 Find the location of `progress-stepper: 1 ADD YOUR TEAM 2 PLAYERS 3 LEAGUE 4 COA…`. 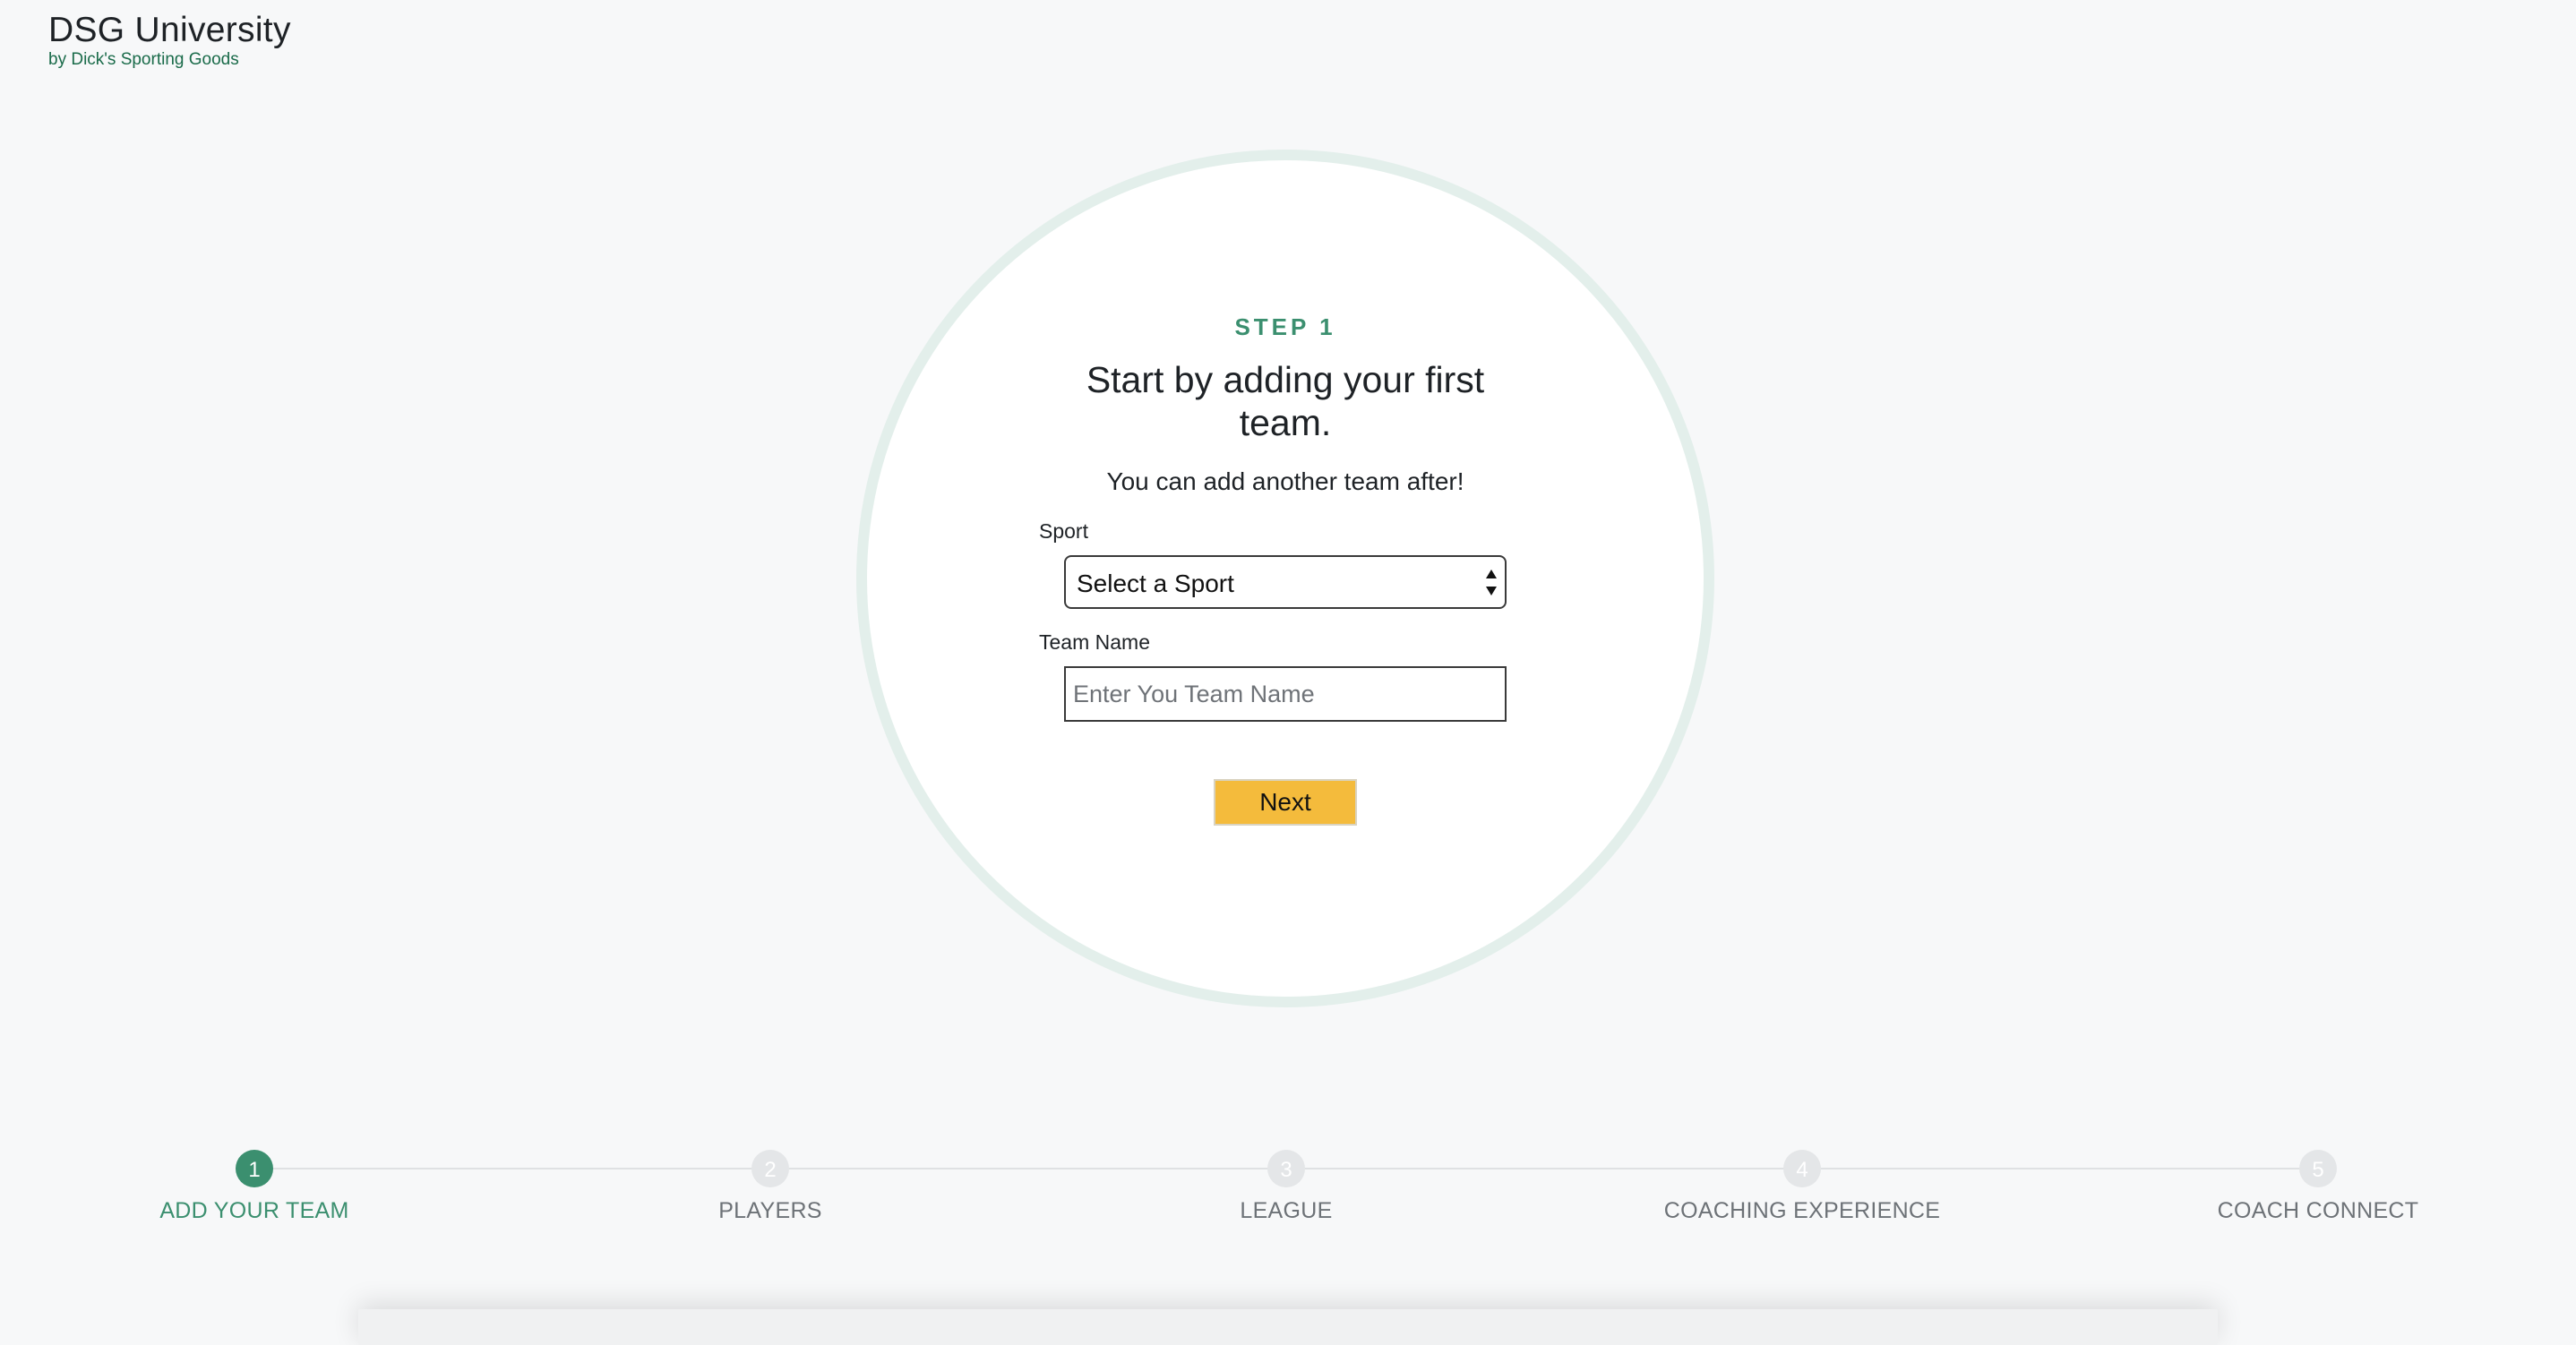

progress-stepper: 1 ADD YOUR TEAM 2 PLAYERS 3 LEAGUE 4 COA… is located at coordinates (1288, 1191).